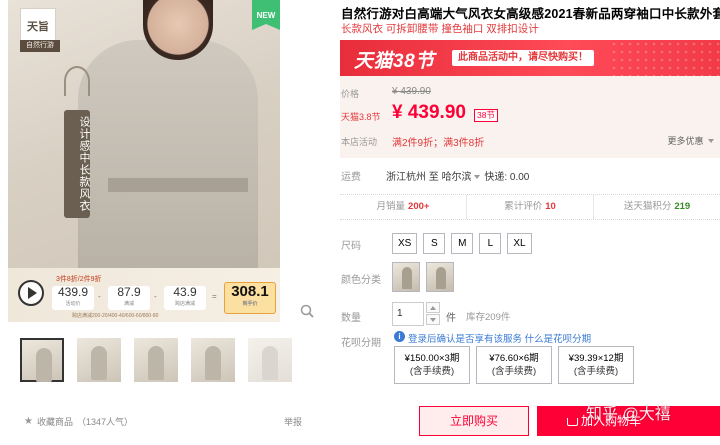  I want to click on stat-value: 200+, so click(419, 206).